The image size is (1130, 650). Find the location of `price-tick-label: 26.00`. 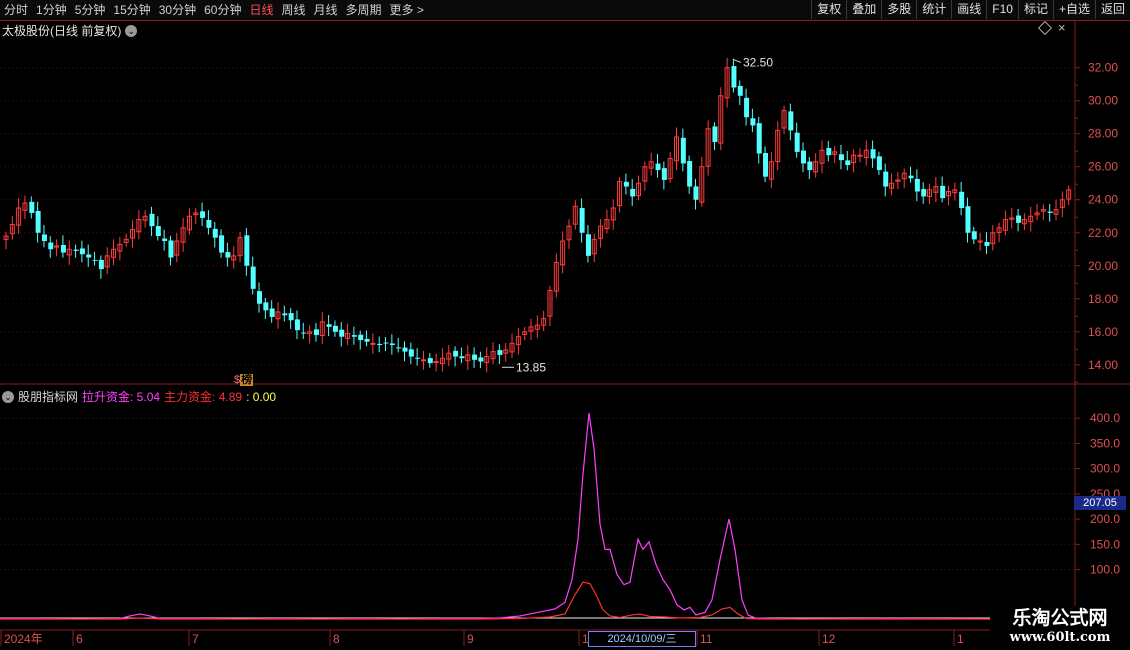

price-tick-label: 26.00 is located at coordinates (1103, 167).